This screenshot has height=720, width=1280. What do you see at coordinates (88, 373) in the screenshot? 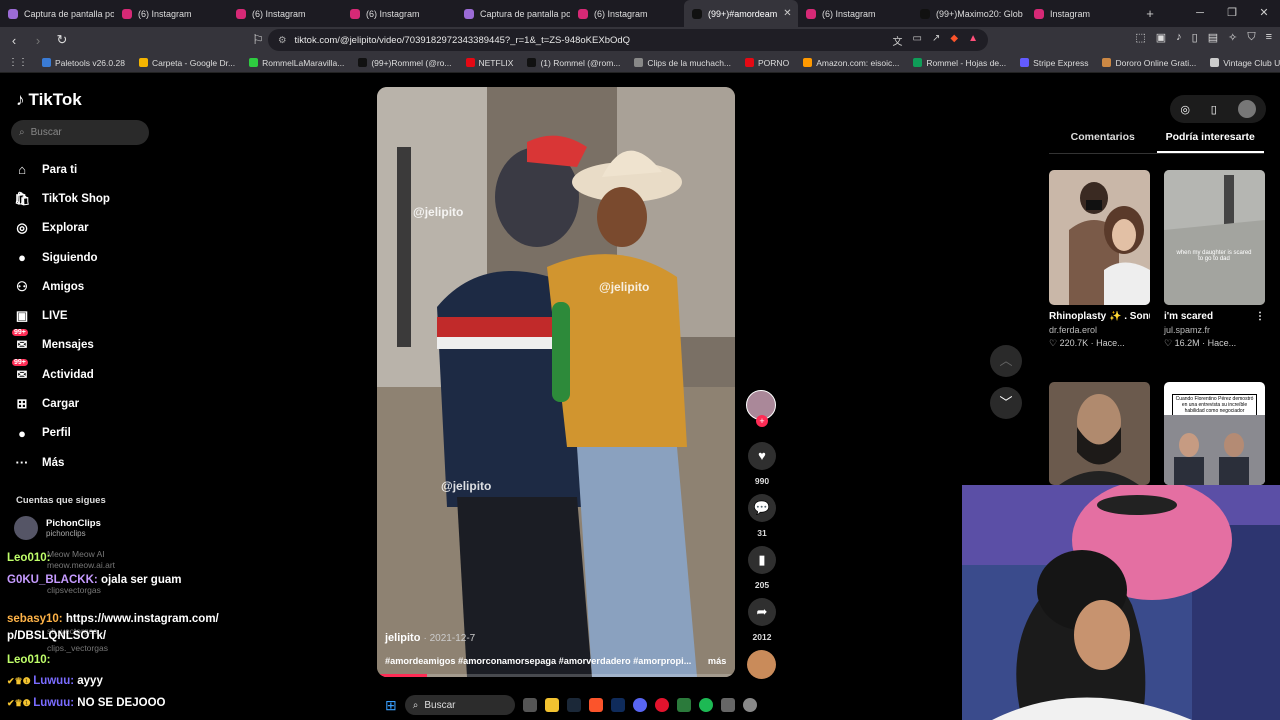
I see `nav-item-actividad: ✉ 99+ Actividad` at bounding box center [88, 373].